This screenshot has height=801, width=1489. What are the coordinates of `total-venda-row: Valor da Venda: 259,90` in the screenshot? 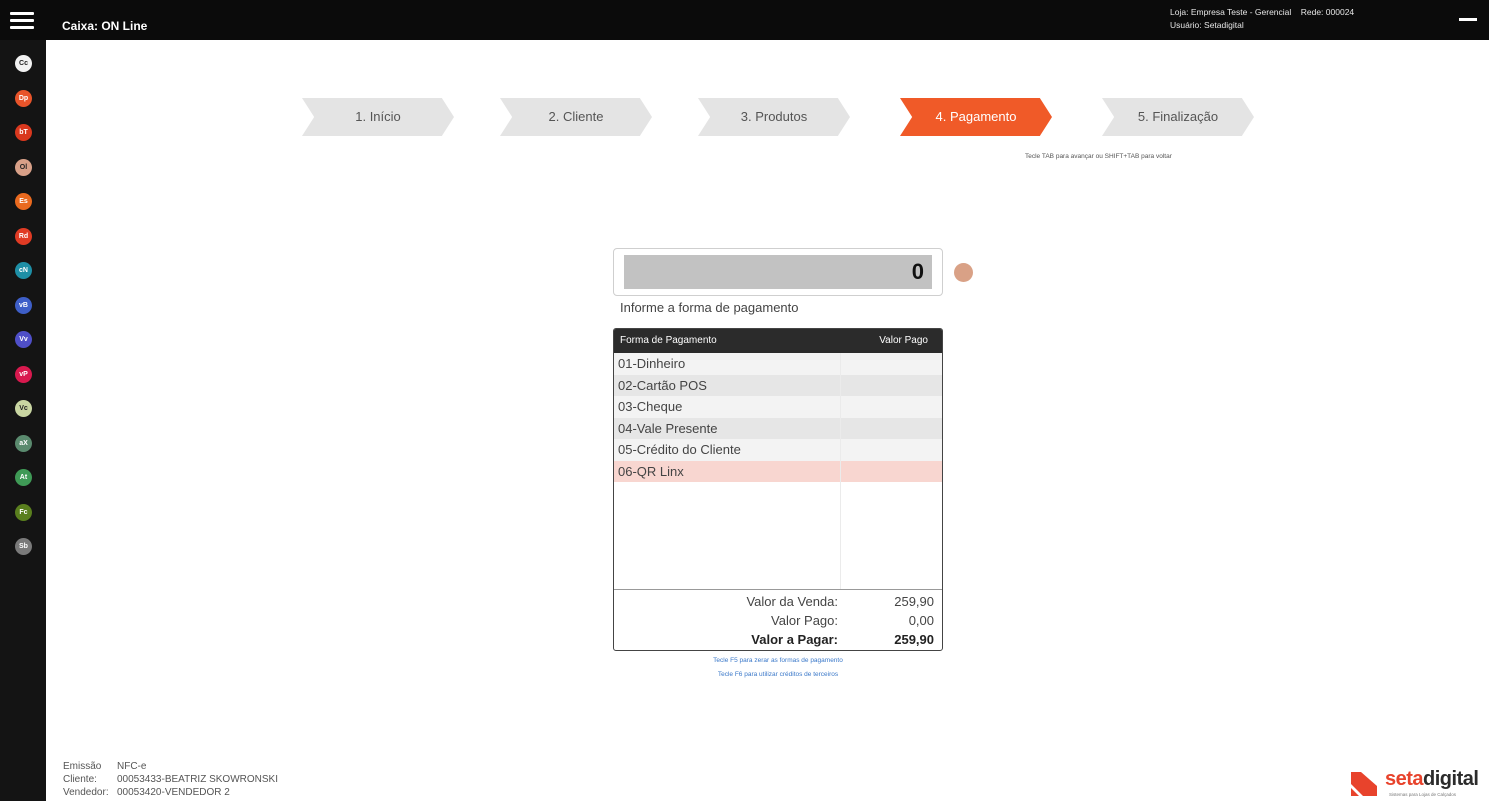 It's located at (778, 603).